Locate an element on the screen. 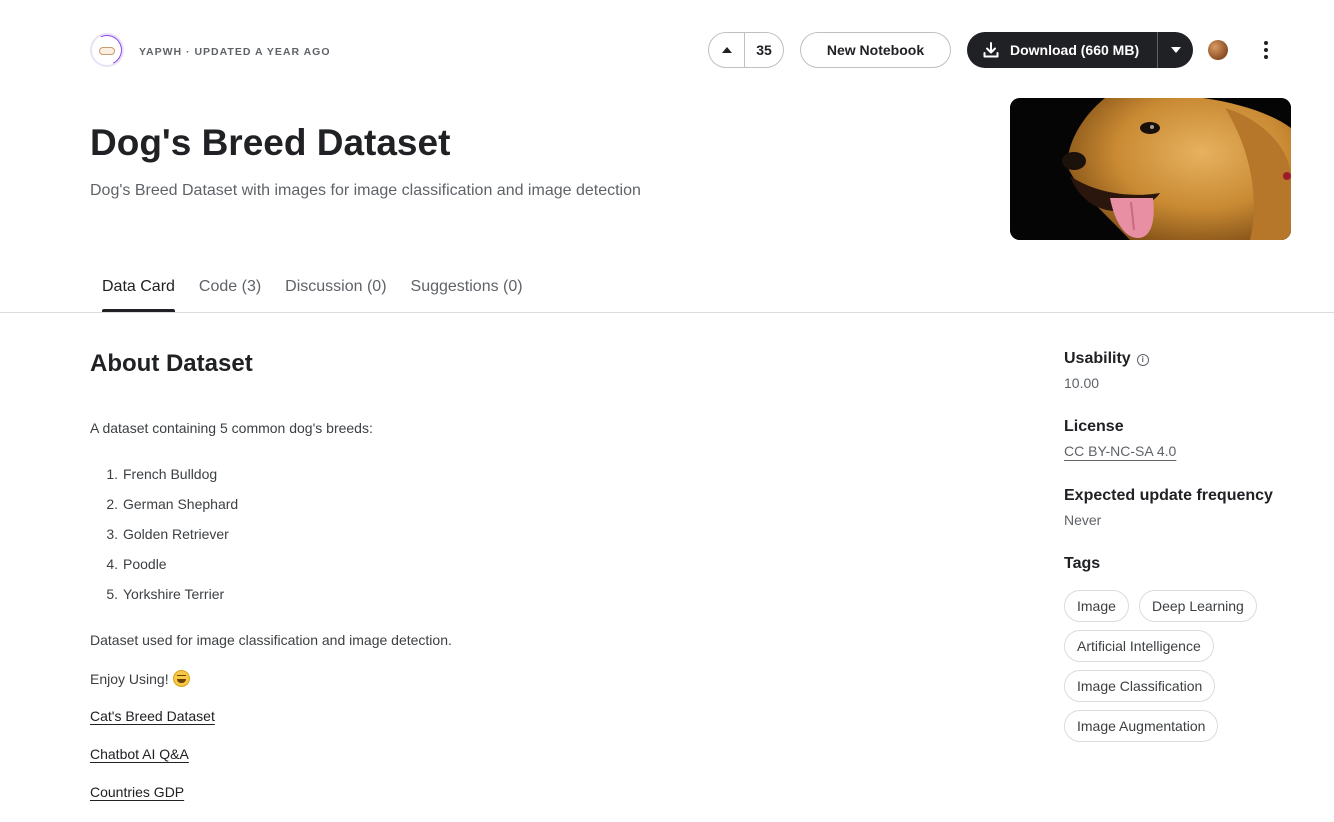 The height and width of the screenshot is (822, 1334). download-options-button is located at coordinates (1175, 50).